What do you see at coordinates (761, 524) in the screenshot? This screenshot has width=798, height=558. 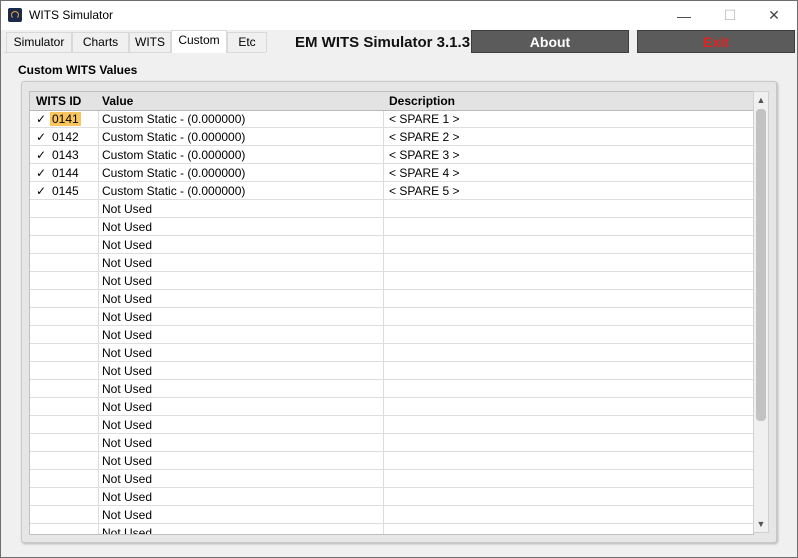 I see `scroll-down-icon: ▼` at bounding box center [761, 524].